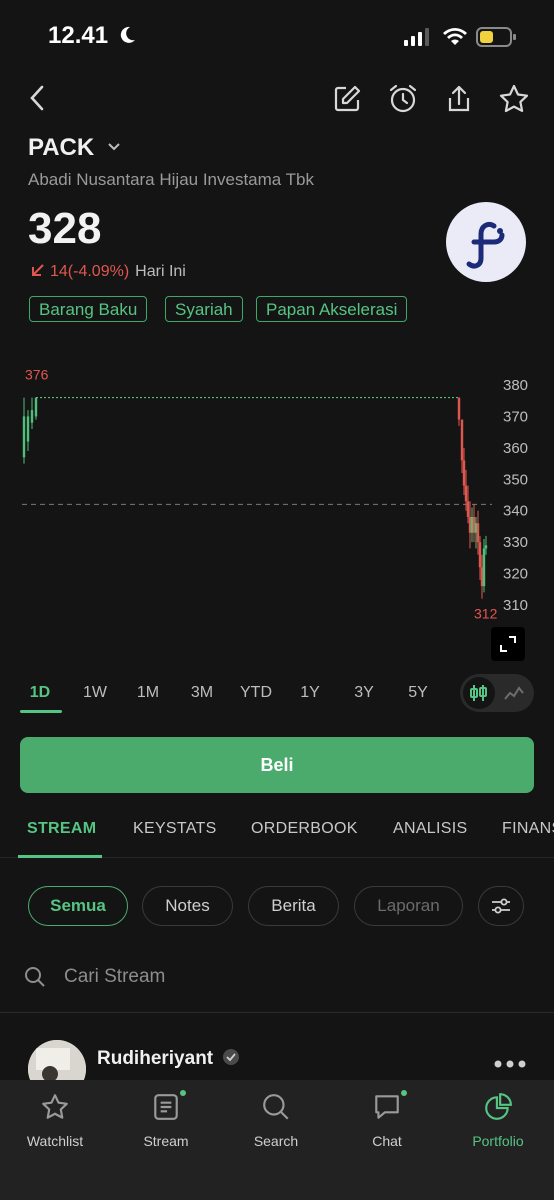 The width and height of the screenshot is (554, 1200). Describe the element at coordinates (387, 1107) in the screenshot. I see `chat-icon` at that location.